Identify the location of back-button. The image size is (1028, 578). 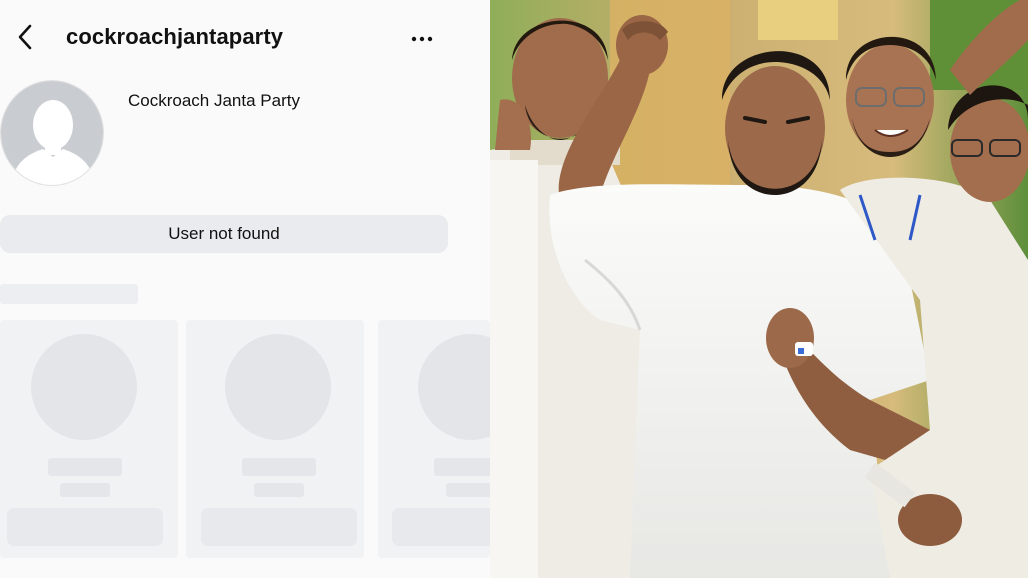
(25, 39).